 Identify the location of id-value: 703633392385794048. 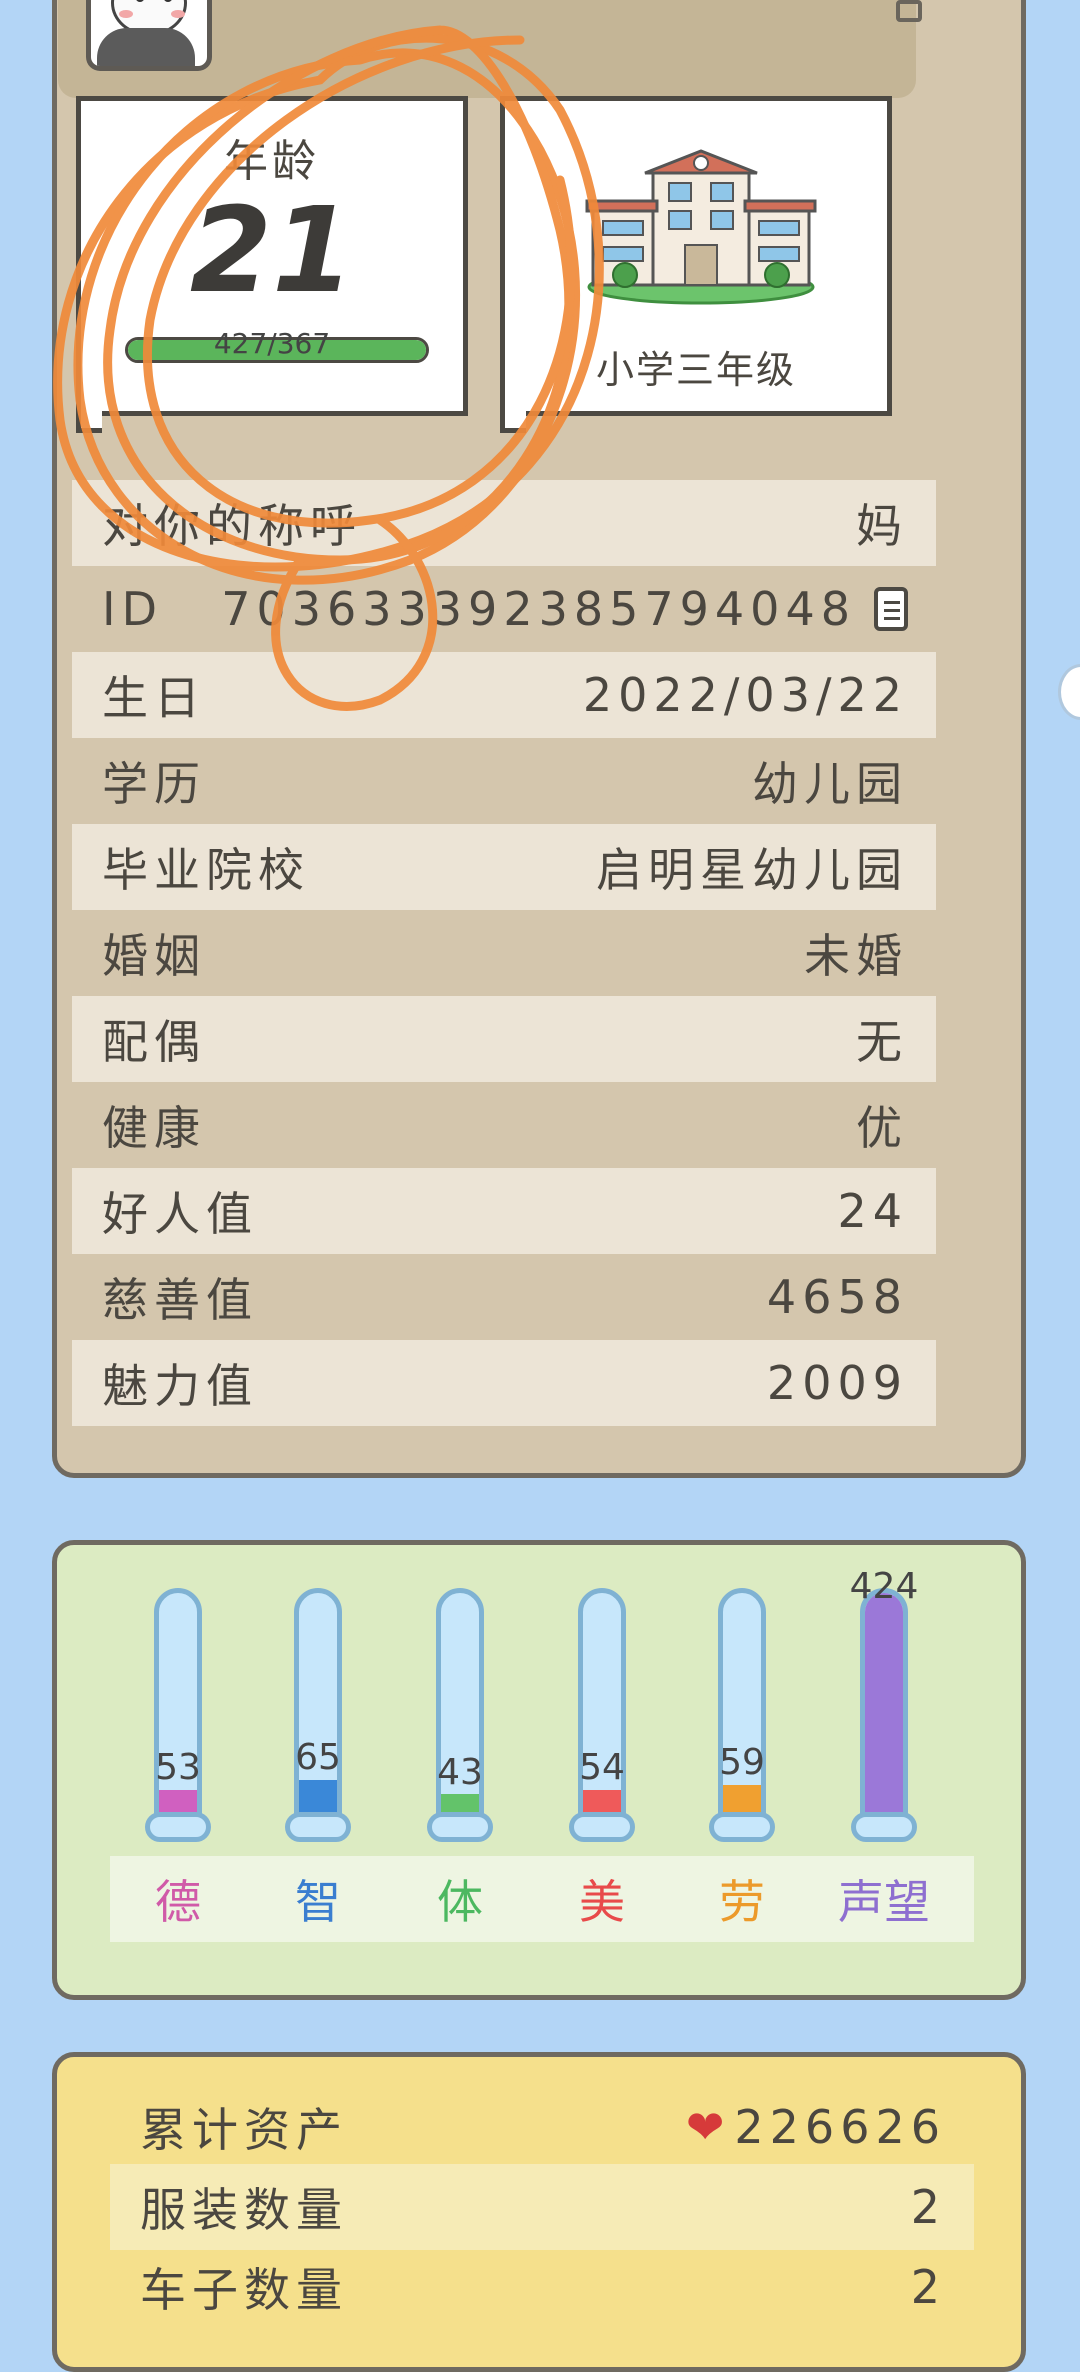
(538, 609).